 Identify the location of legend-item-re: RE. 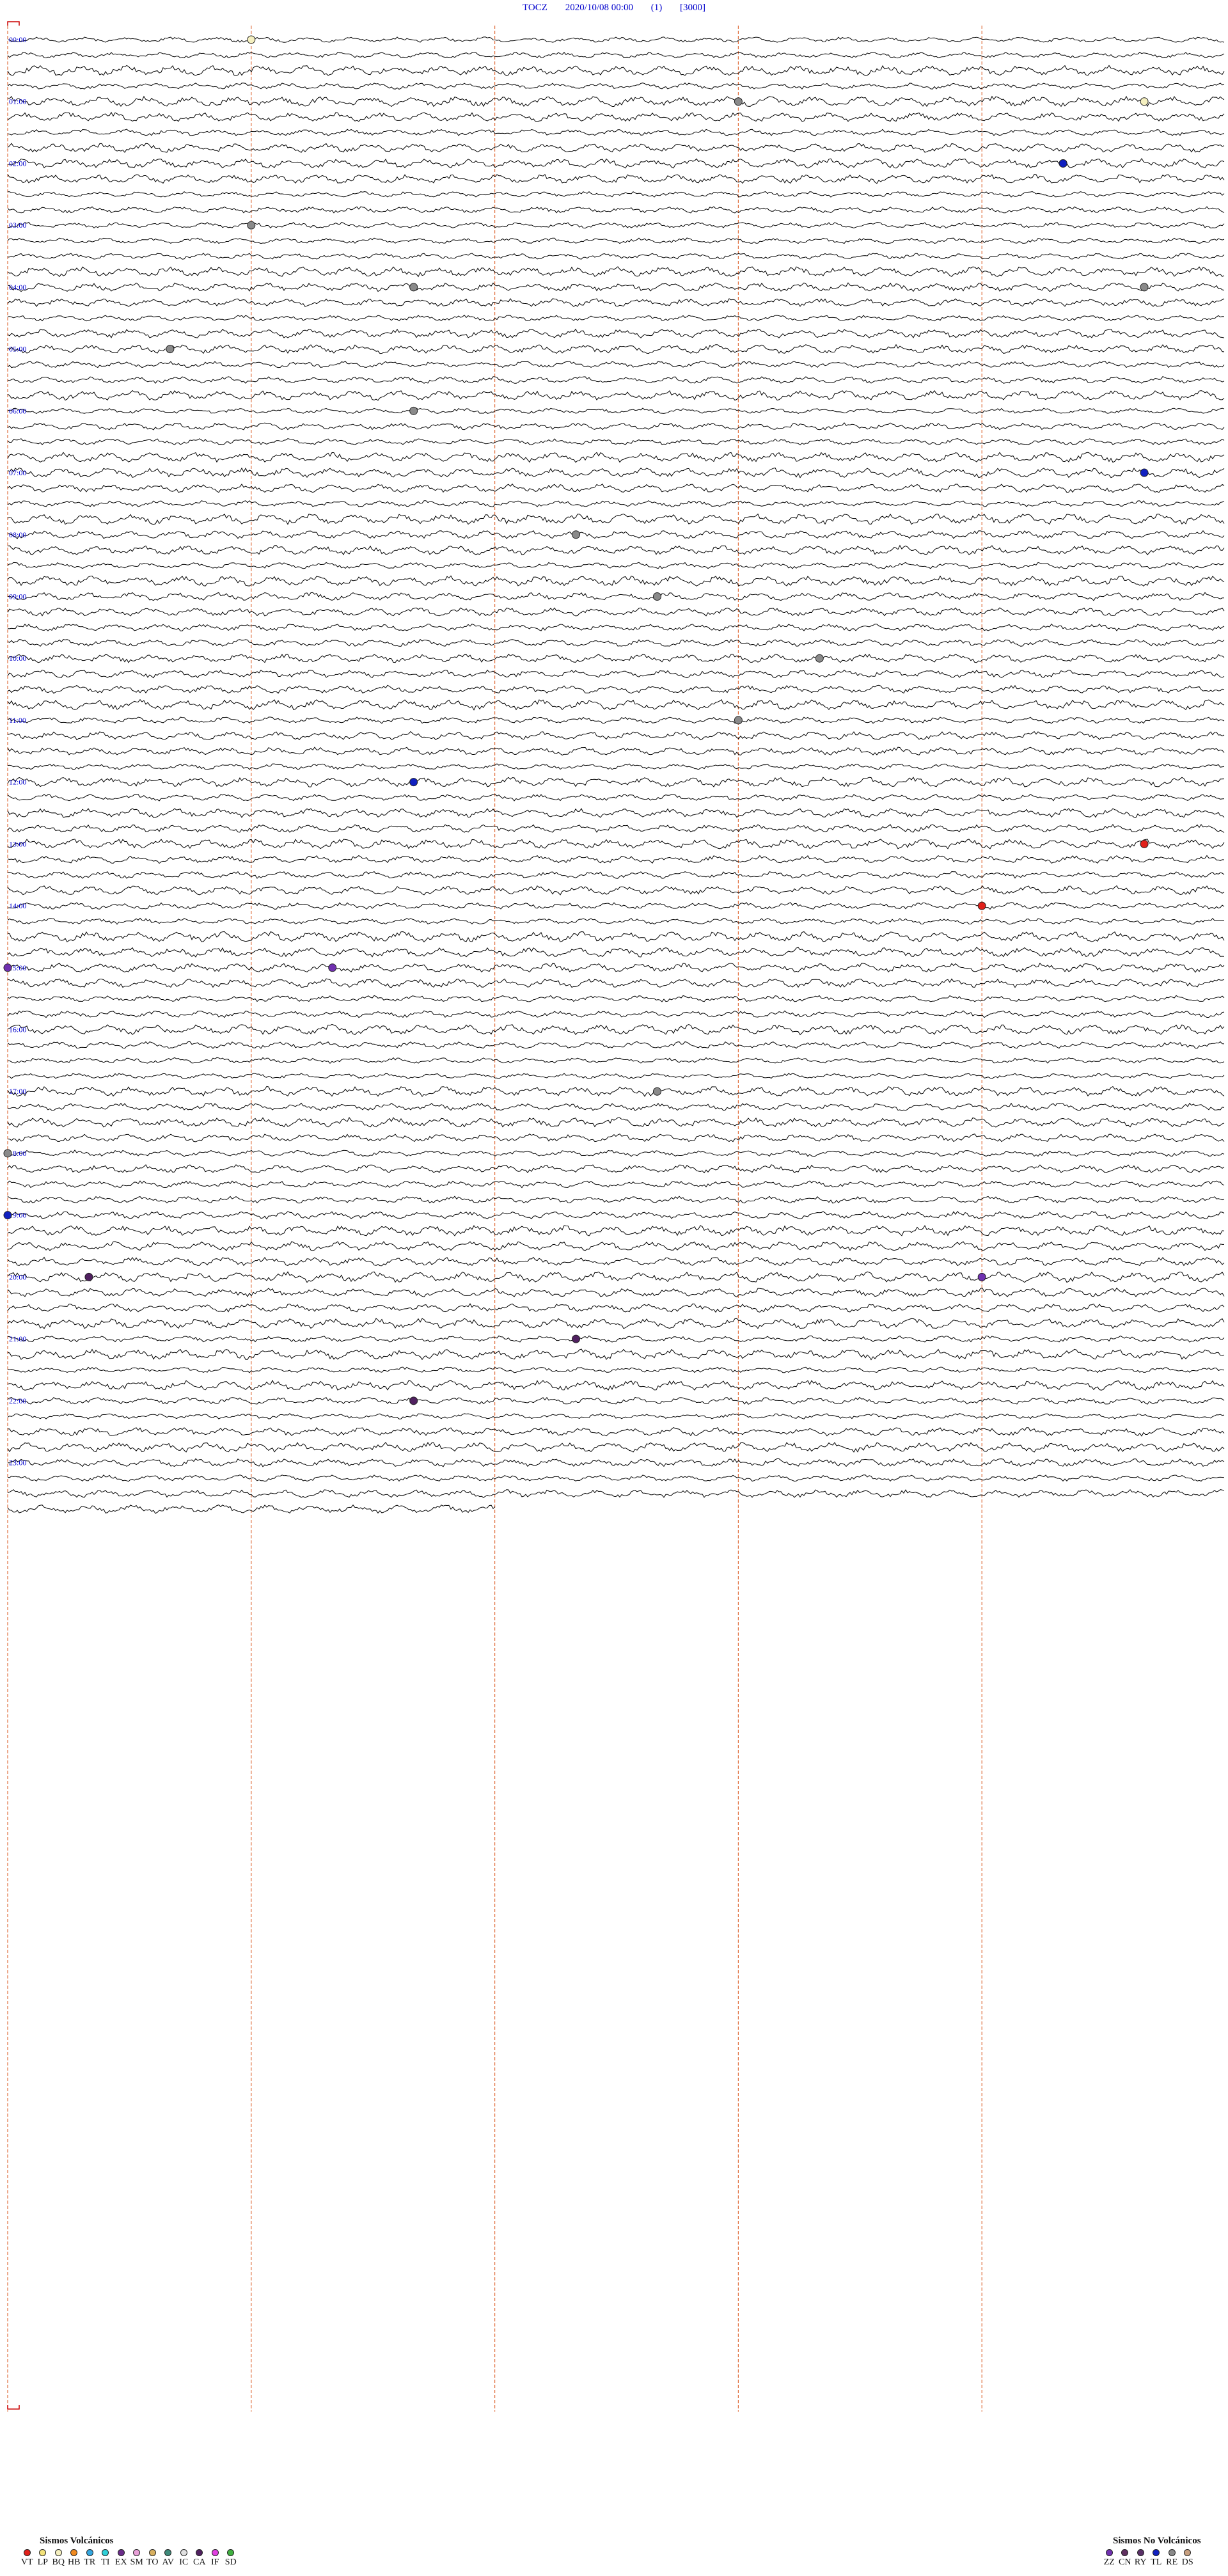
(1172, 2558).